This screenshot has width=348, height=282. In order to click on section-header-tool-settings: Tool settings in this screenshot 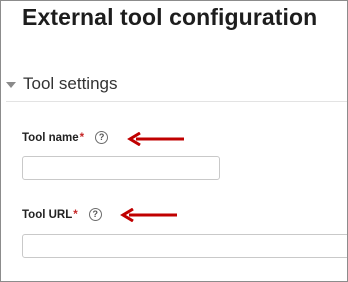, I will do `click(62, 84)`.